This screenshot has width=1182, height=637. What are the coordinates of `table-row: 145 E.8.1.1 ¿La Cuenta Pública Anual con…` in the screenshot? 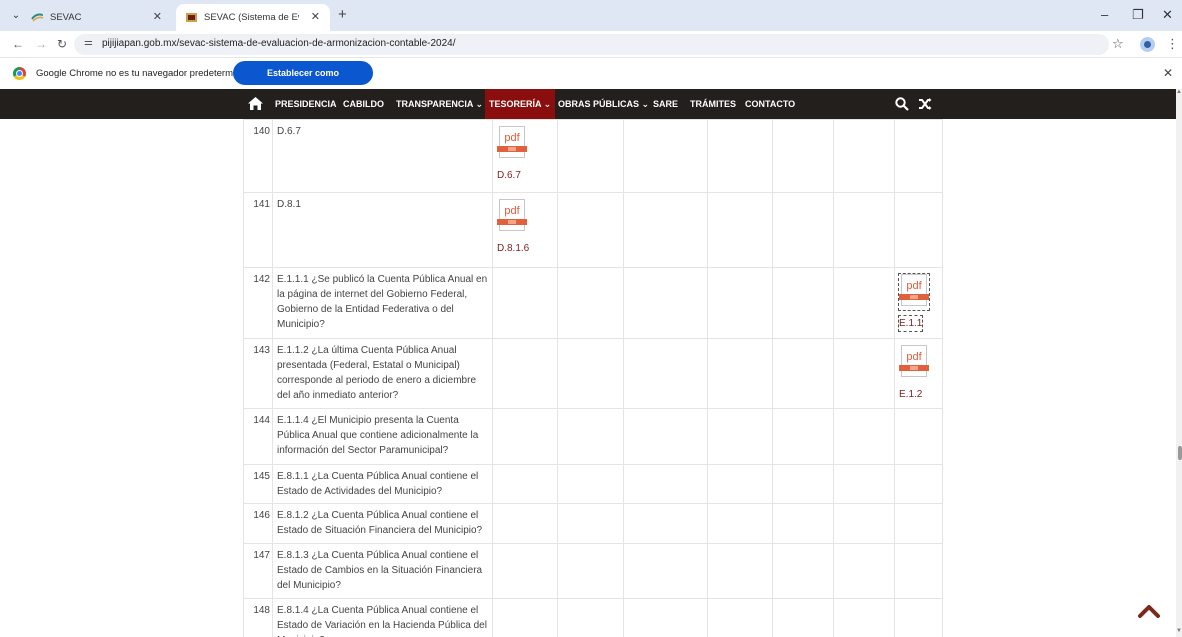 It's located at (593, 484).